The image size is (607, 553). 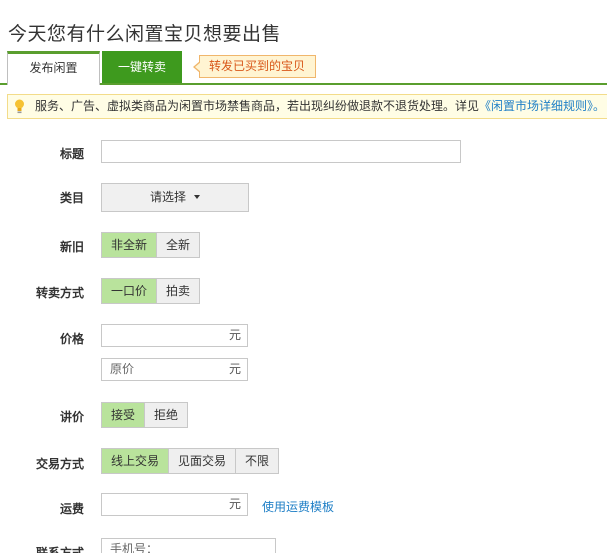 I want to click on notice-text: 服务、广告、虚拟类商品为闲置市场禁售商品，若出现纠纷做退款不退货处理。详见, so click(x=257, y=106).